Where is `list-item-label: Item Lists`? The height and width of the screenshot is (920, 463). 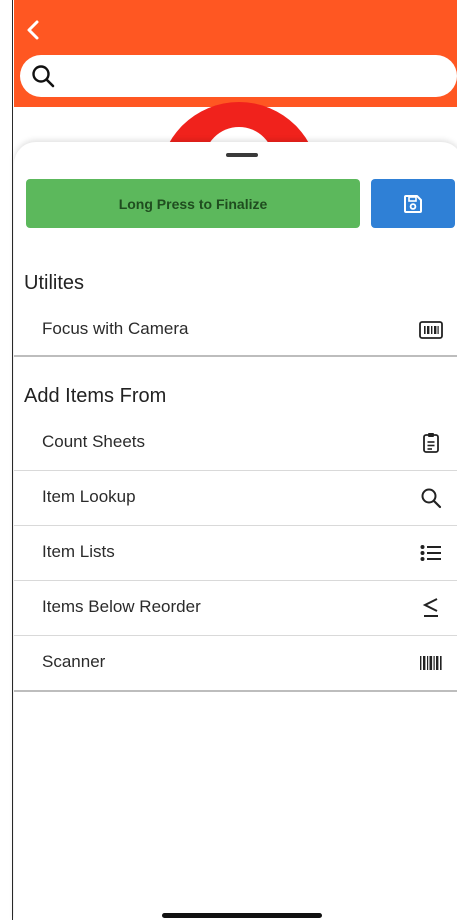
list-item-label: Item Lists is located at coordinates (78, 551).